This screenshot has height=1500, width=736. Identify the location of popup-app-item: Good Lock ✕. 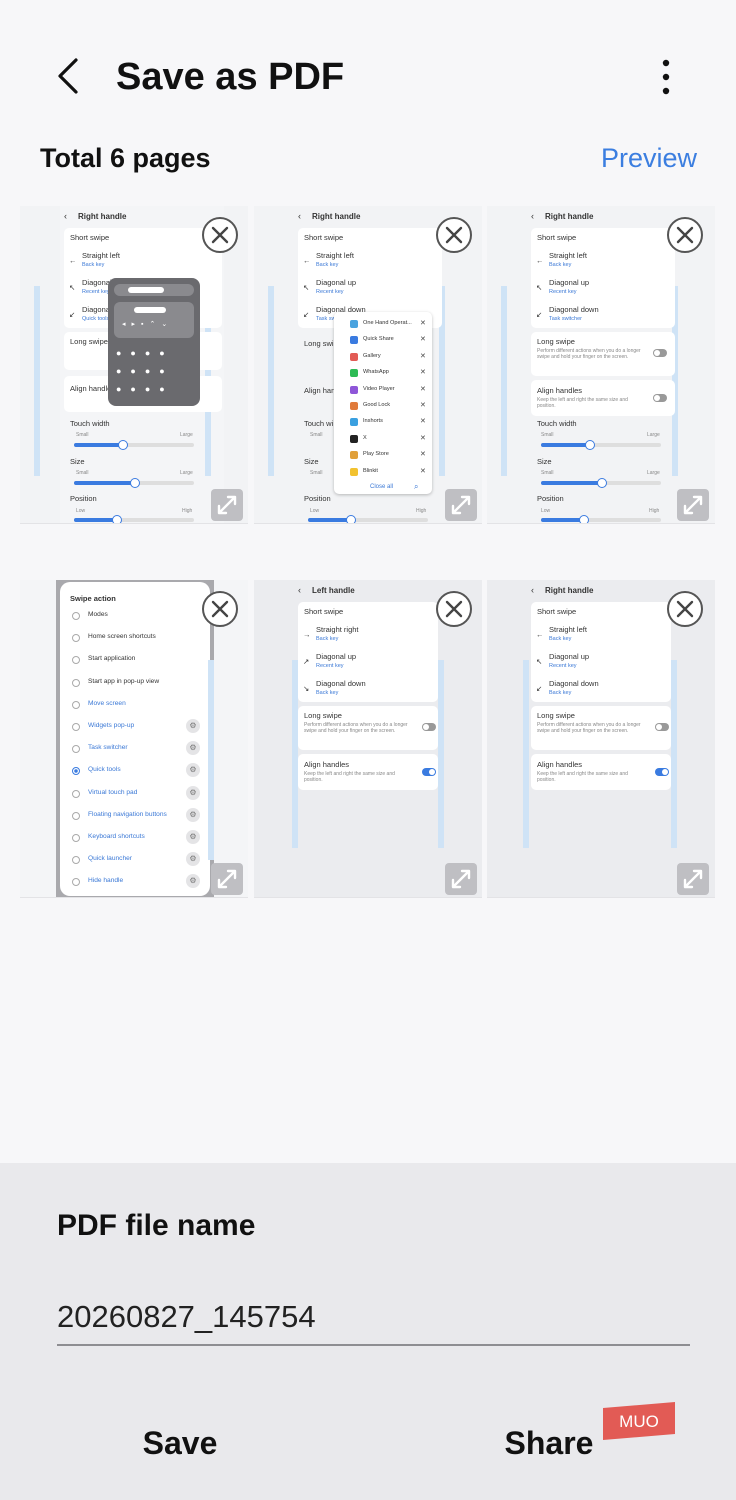
(383, 407).